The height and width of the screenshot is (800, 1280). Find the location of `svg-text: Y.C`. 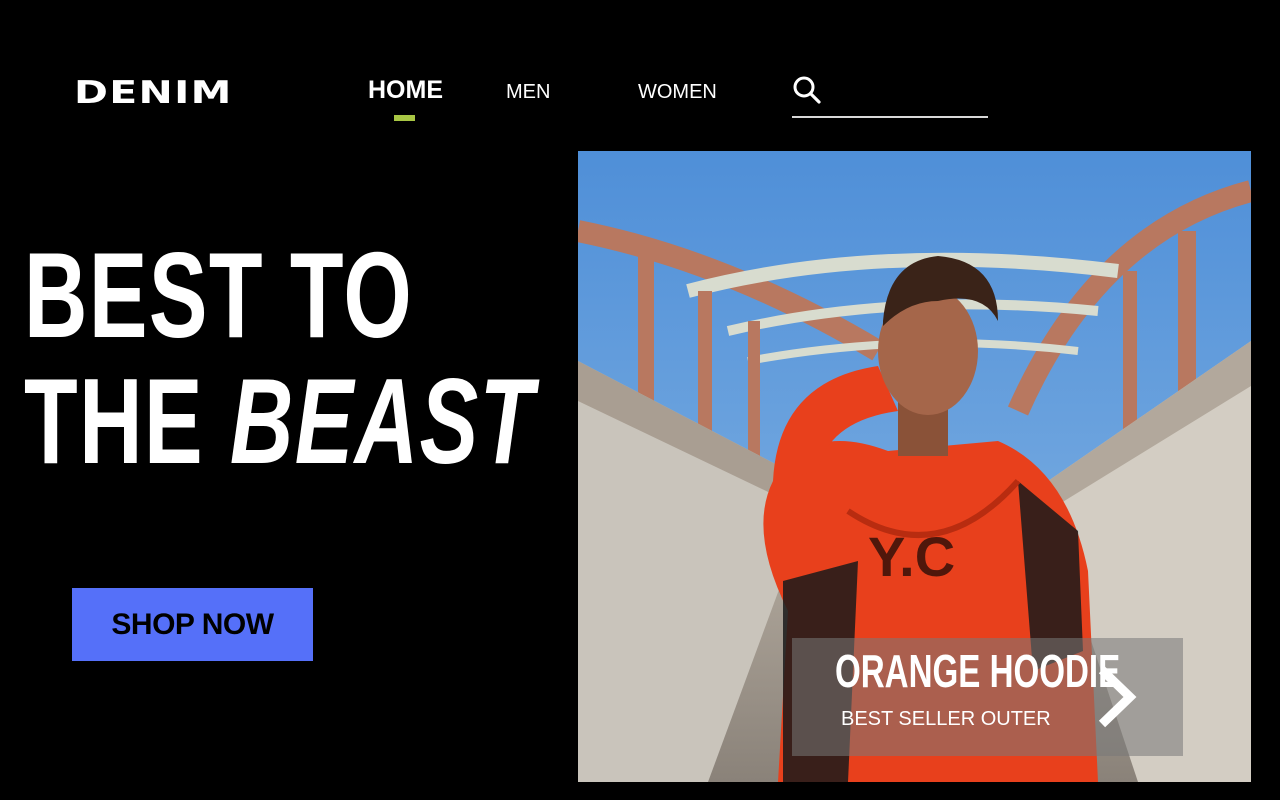

svg-text: Y.C is located at coordinates (911, 556).